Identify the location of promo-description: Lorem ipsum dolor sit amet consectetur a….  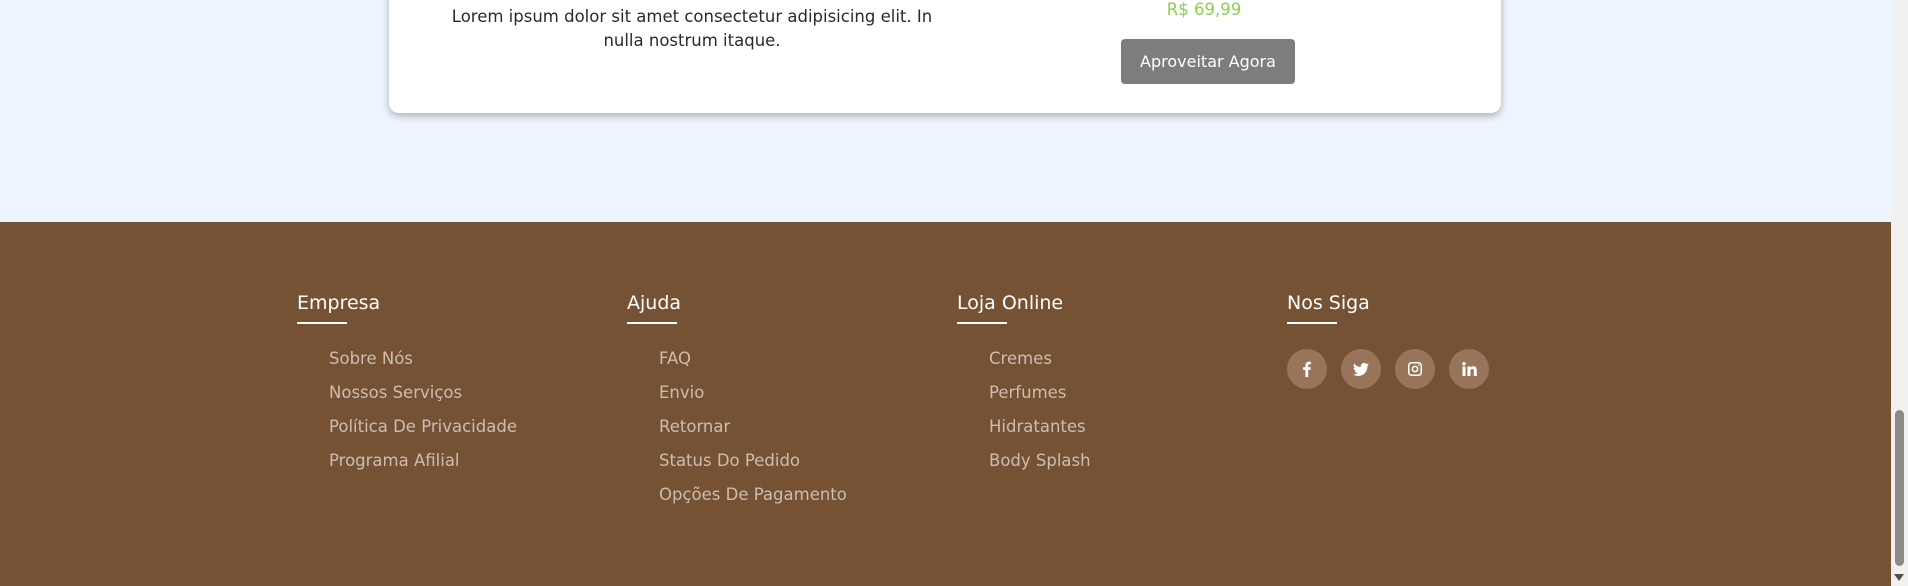
(692, 28).